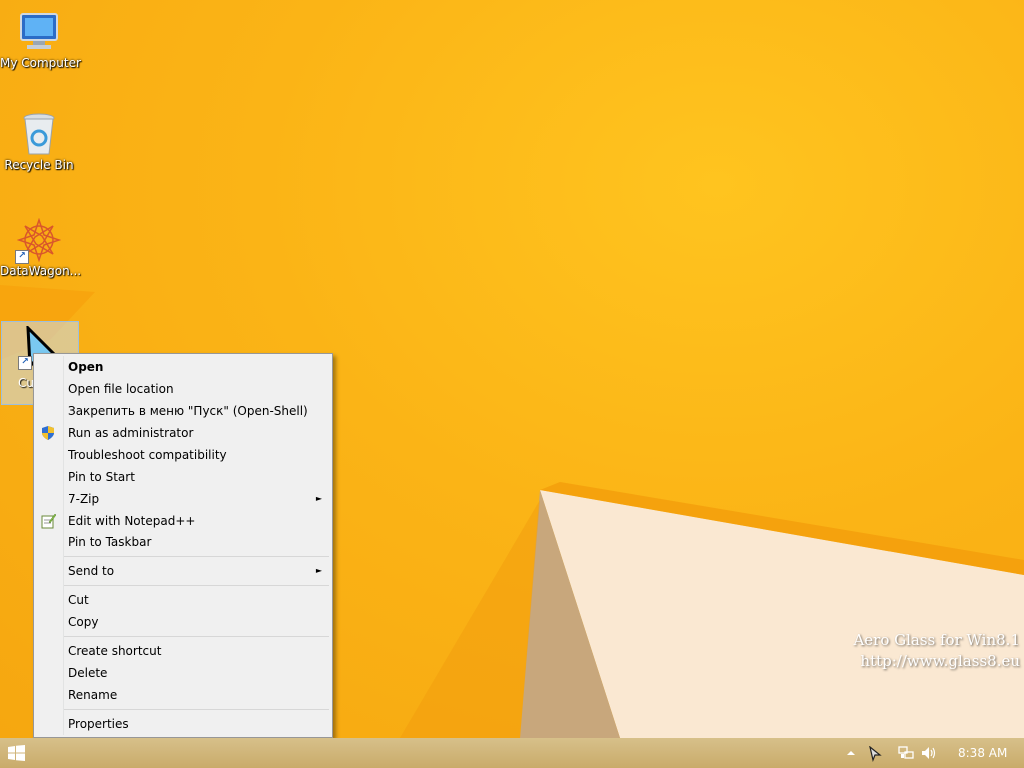  What do you see at coordinates (936, 640) in the screenshot?
I see `watermark-line: Aero Glass for Win8.1` at bounding box center [936, 640].